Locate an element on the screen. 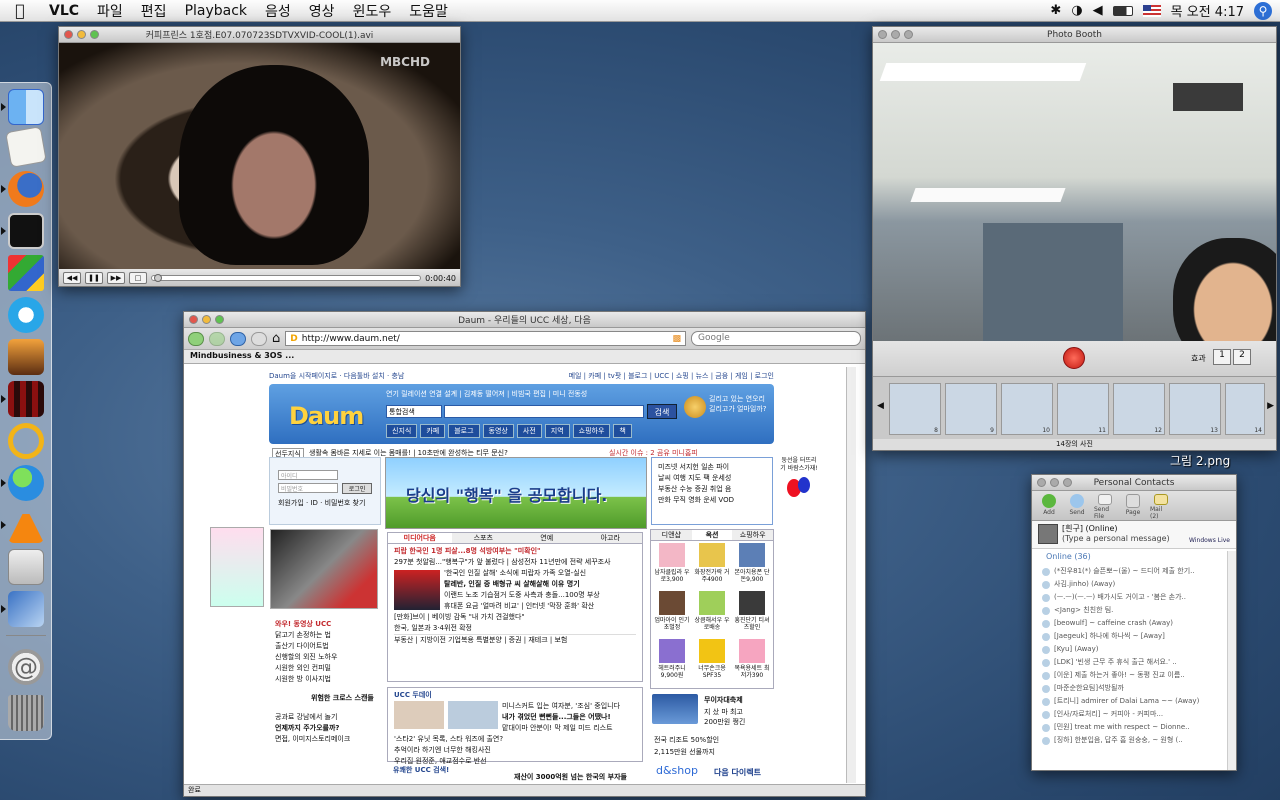 The height and width of the screenshot is (800, 1280). tab-auction: 옥션 is located at coordinates (712, 535).